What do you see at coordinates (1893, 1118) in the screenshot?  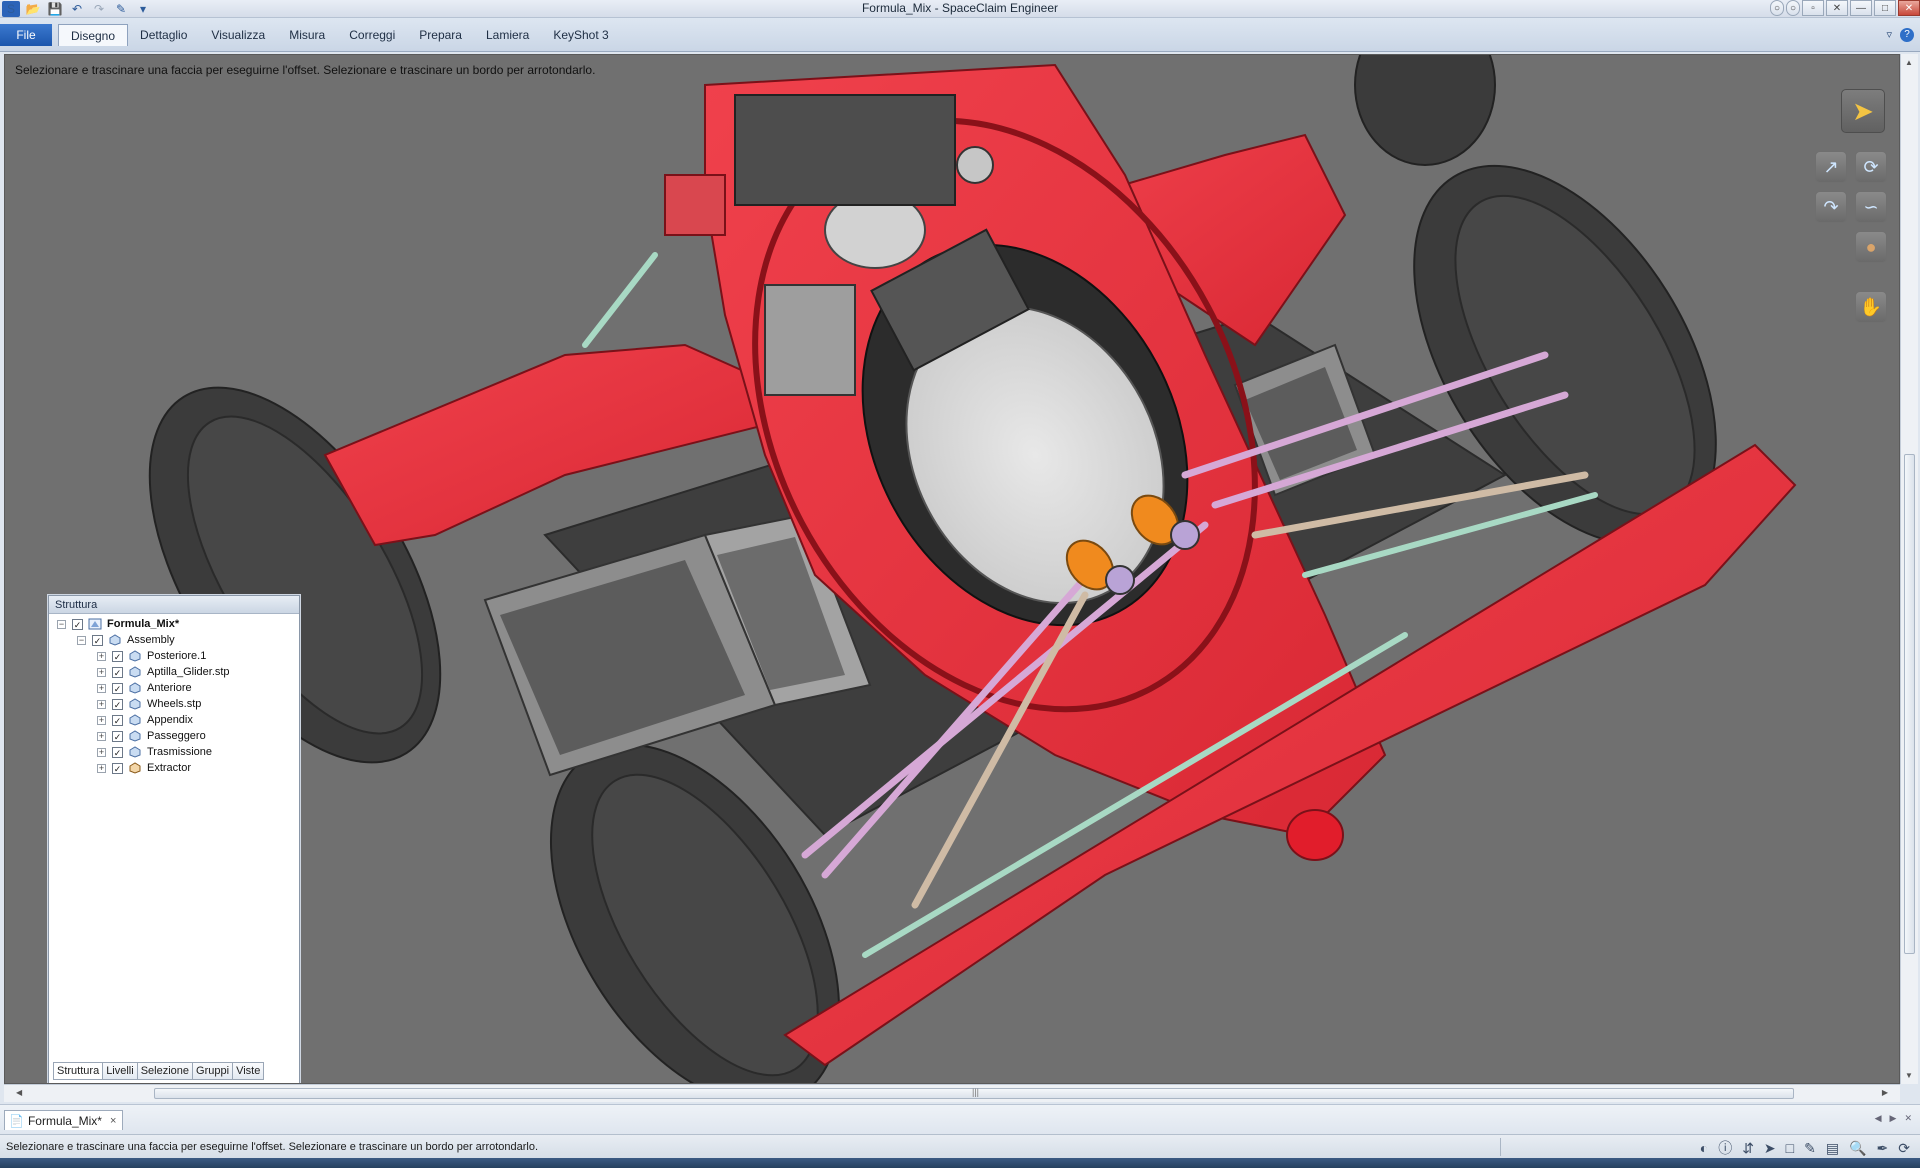 I see `tab-next-icon: ▶` at bounding box center [1893, 1118].